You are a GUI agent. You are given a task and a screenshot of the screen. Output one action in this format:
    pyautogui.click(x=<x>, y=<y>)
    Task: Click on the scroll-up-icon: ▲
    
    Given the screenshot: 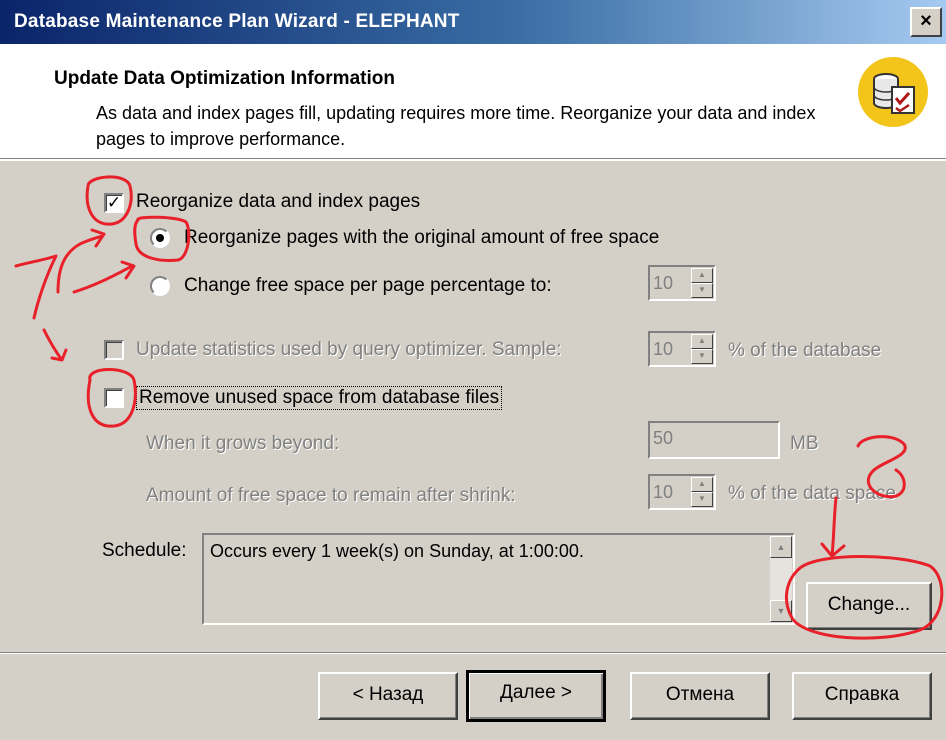 What is the action you would take?
    pyautogui.click(x=781, y=547)
    